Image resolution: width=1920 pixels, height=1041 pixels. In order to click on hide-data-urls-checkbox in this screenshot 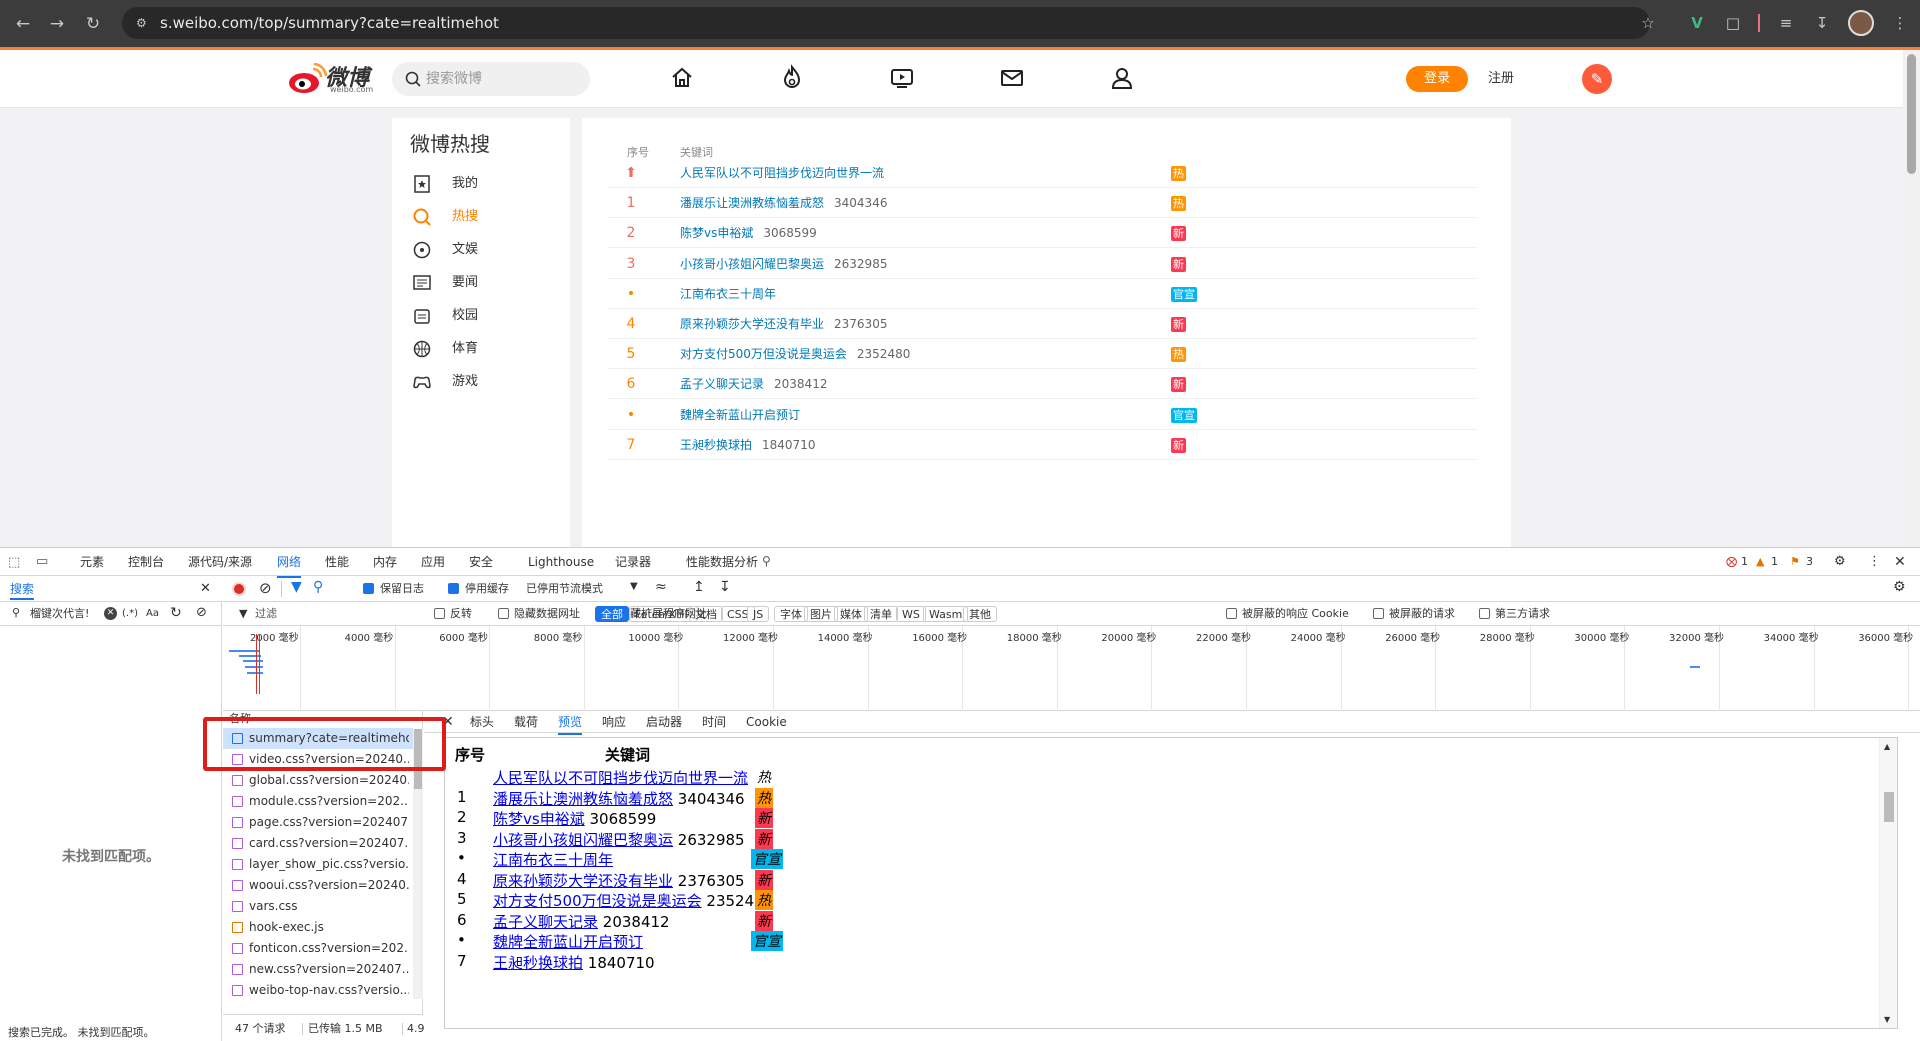, I will do `click(503, 613)`.